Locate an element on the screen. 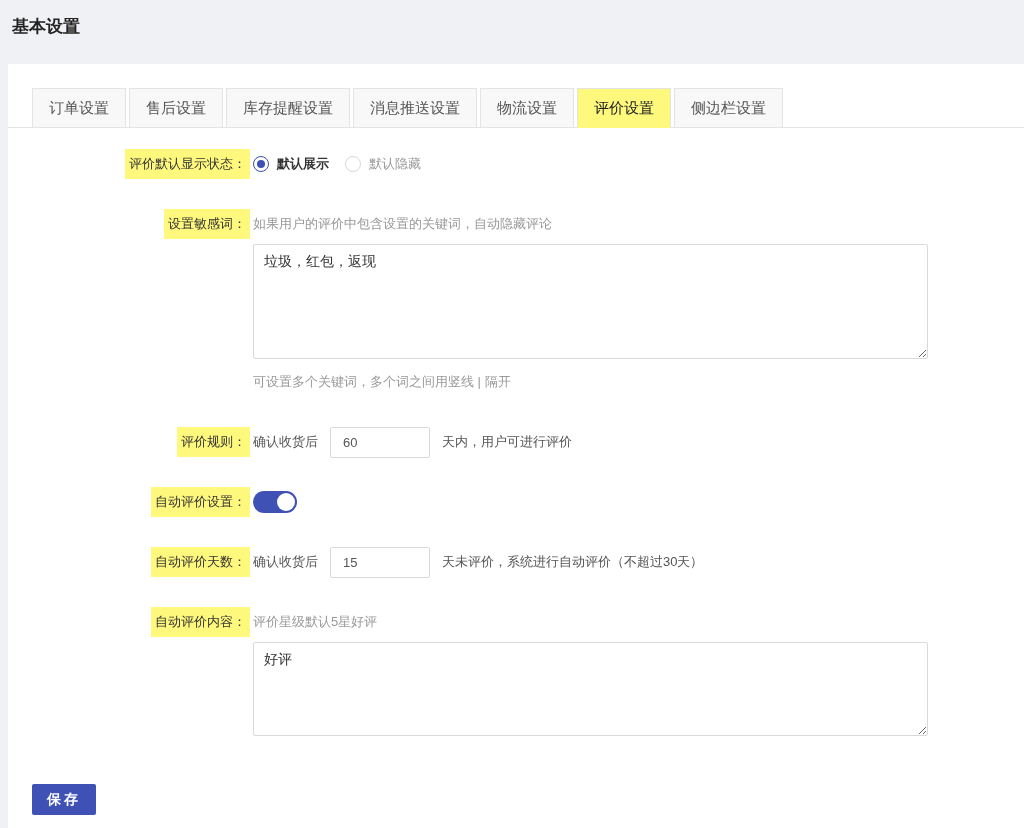 Image resolution: width=1024 pixels, height=828 pixels. page-title: 基本设置 is located at coordinates (46, 27).